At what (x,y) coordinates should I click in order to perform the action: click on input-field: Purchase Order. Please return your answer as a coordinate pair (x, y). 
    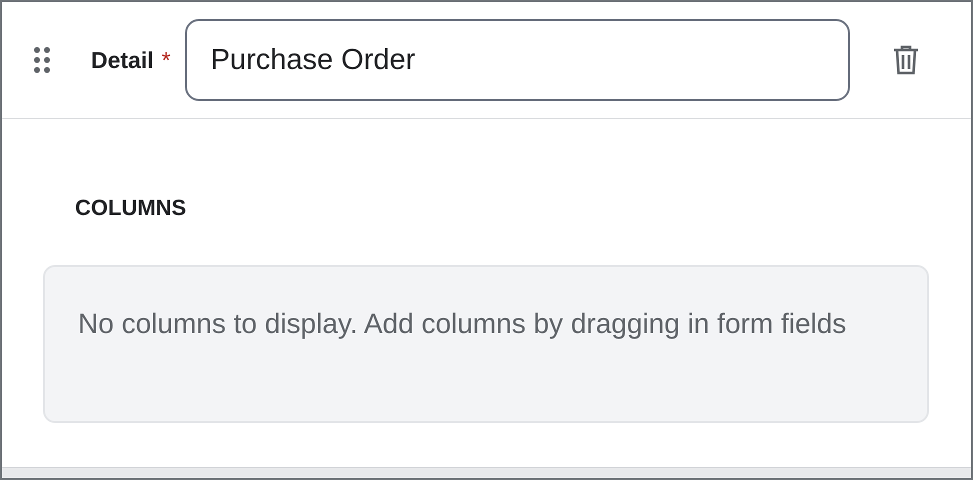
    Looking at the image, I should click on (517, 60).